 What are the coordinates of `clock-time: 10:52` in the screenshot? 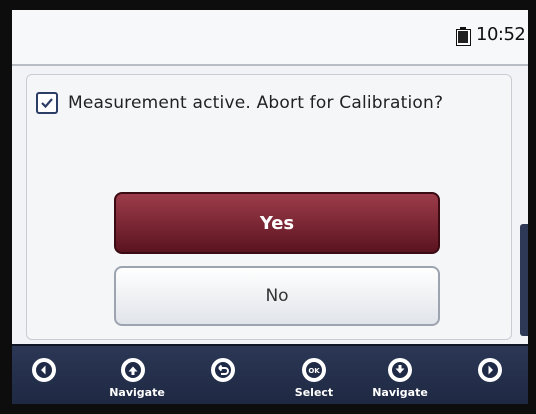 It's located at (501, 34).